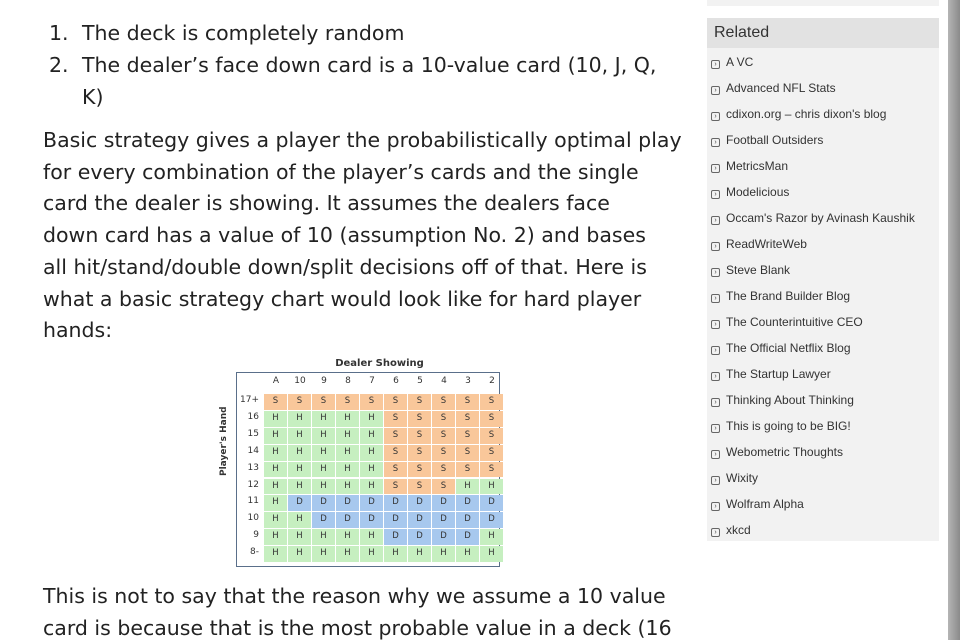  I want to click on chart-column-label: 7, so click(372, 381).